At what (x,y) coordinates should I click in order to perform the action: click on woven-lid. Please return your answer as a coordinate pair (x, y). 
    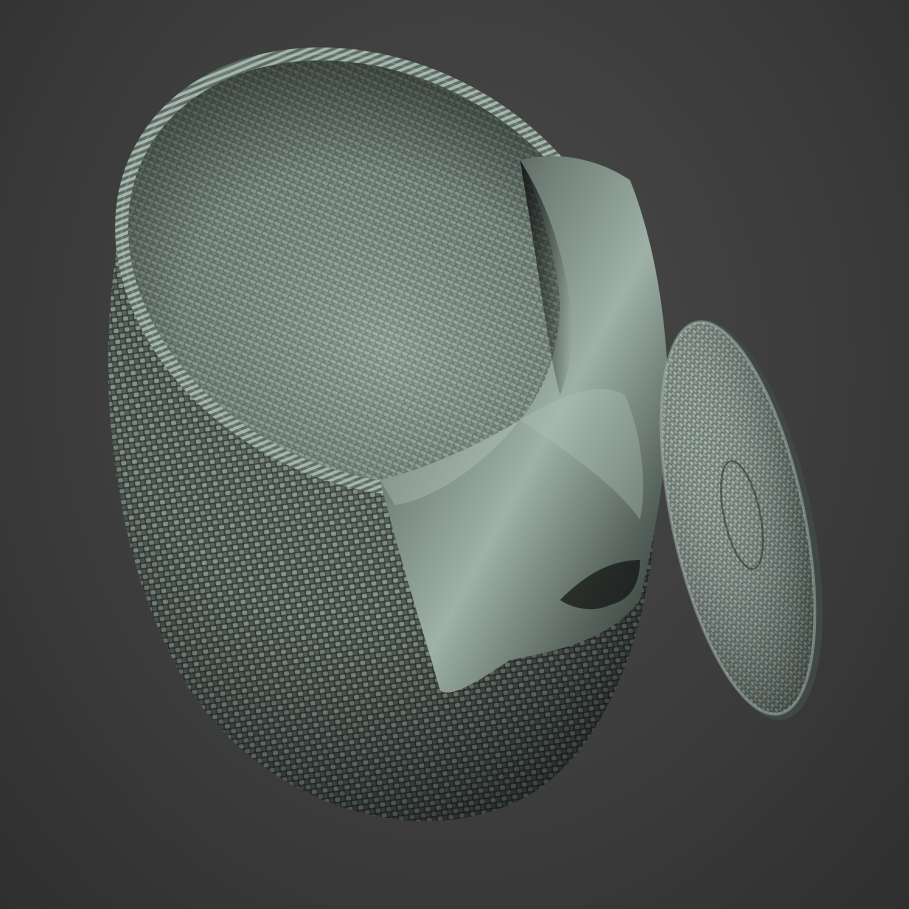
    Looking at the image, I should click on (742, 520).